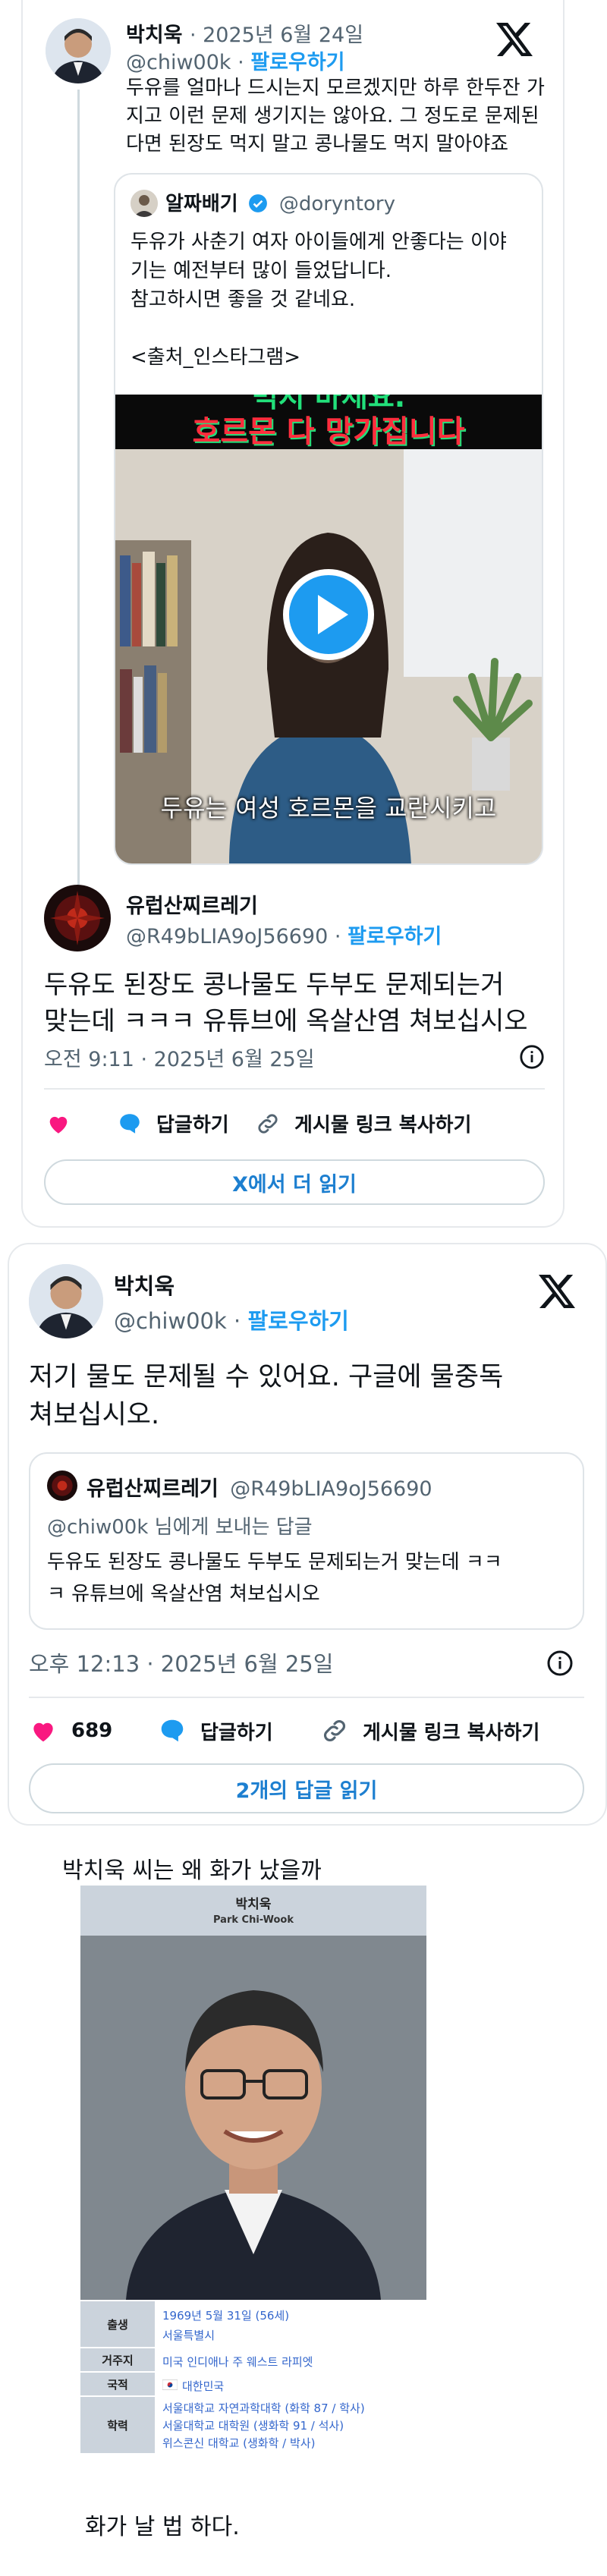 The width and height of the screenshot is (607, 2576). I want to click on tweet-text: 저기 물도 문제될 수 있어요. 구글에 물중독 쳐보십시오., so click(266, 1396).